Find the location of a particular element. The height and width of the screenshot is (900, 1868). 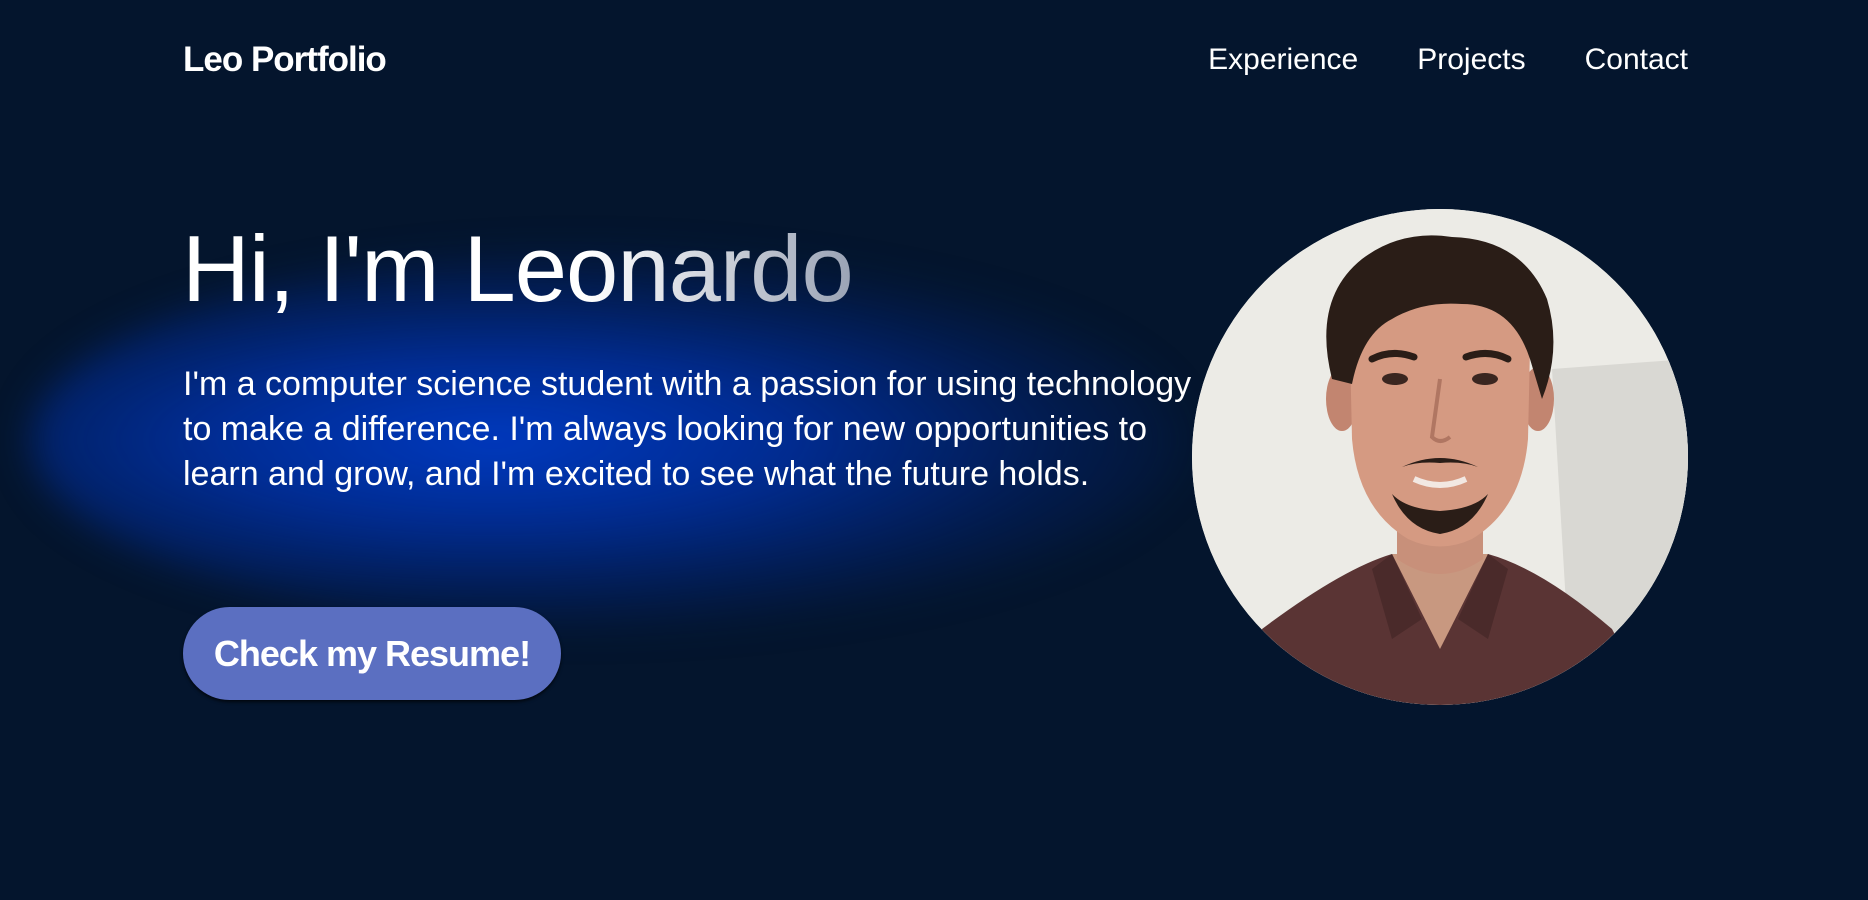

portrait-illustration is located at coordinates (1440, 457).